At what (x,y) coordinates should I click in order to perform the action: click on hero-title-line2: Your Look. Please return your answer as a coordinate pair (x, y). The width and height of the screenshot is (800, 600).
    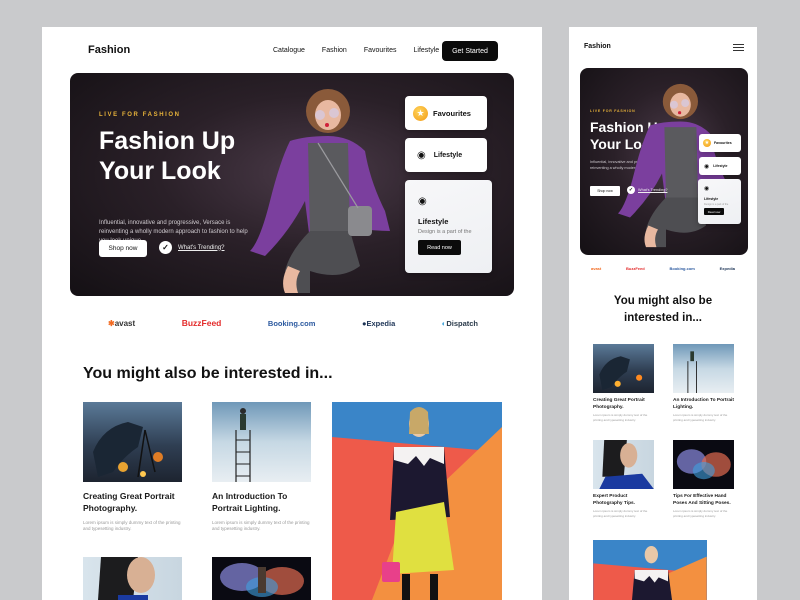
    Looking at the image, I should click on (160, 170).